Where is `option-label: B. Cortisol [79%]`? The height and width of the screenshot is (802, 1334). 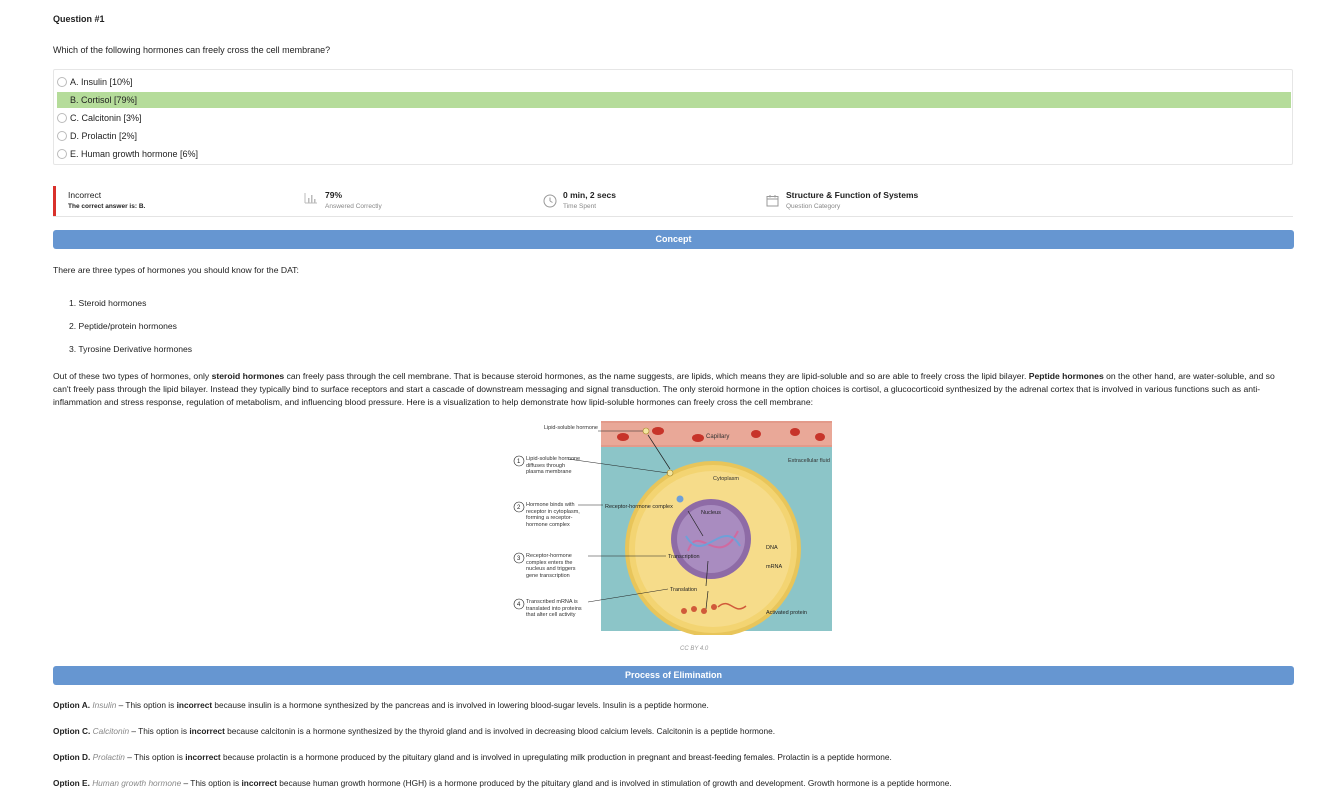 option-label: B. Cortisol [79%] is located at coordinates (104, 100).